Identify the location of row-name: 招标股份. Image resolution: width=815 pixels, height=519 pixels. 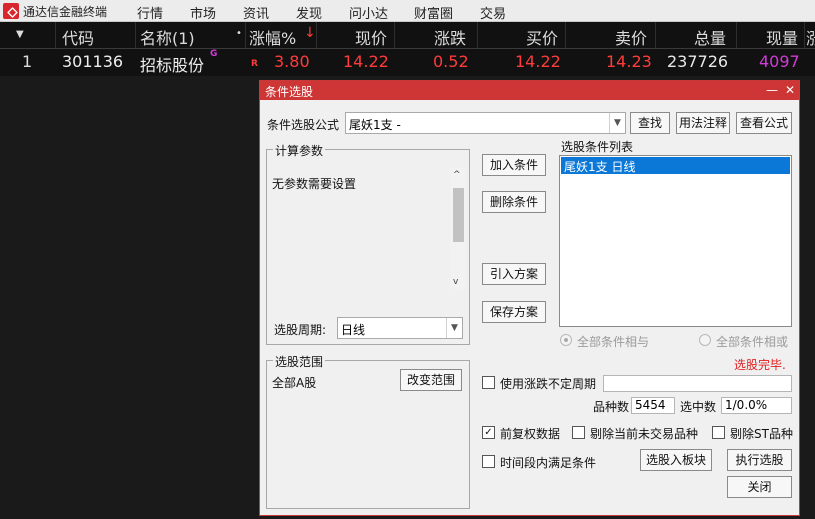
(172, 65).